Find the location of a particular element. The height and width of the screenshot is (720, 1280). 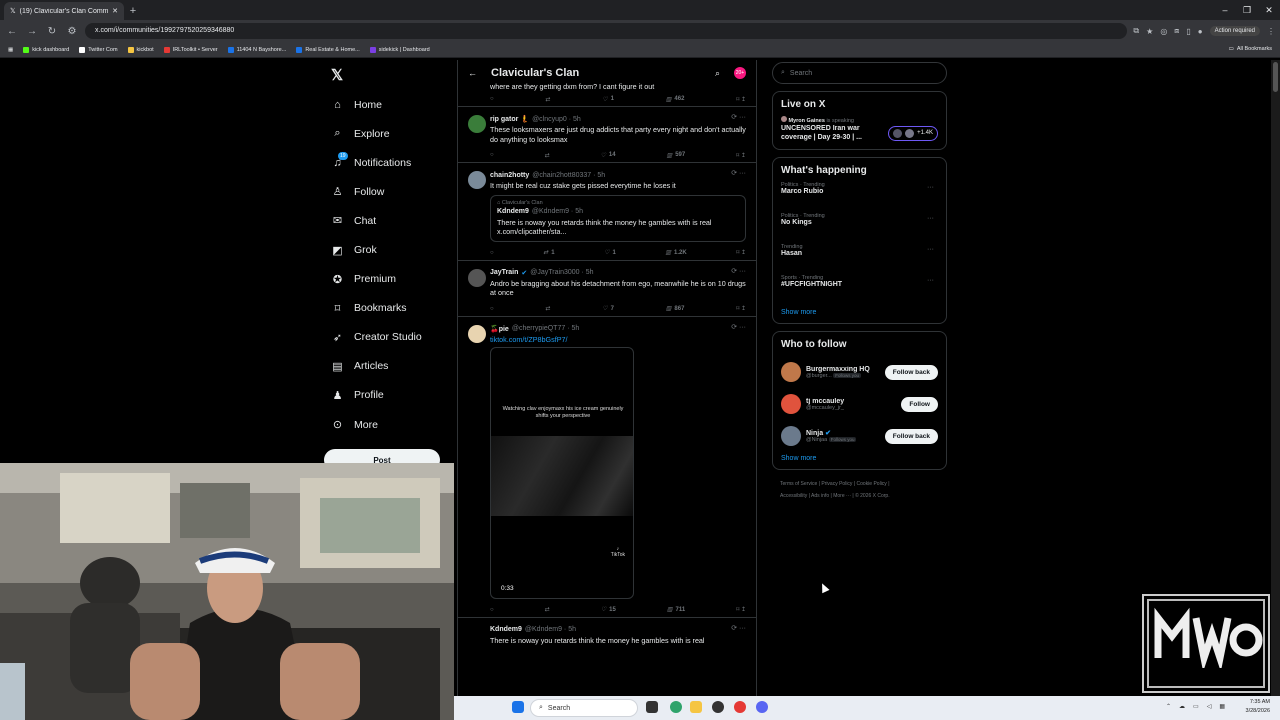

maximize-icon: ❐ is located at coordinates (1247, 10).